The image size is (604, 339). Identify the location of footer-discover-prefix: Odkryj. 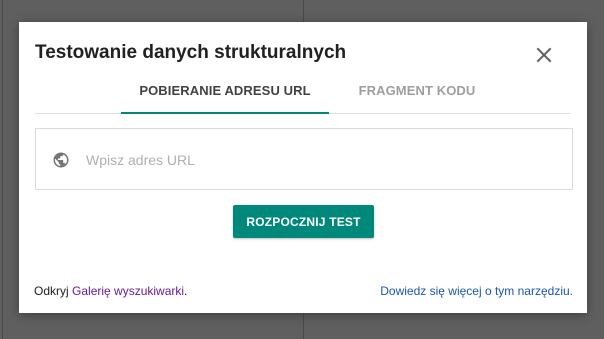
(53, 291).